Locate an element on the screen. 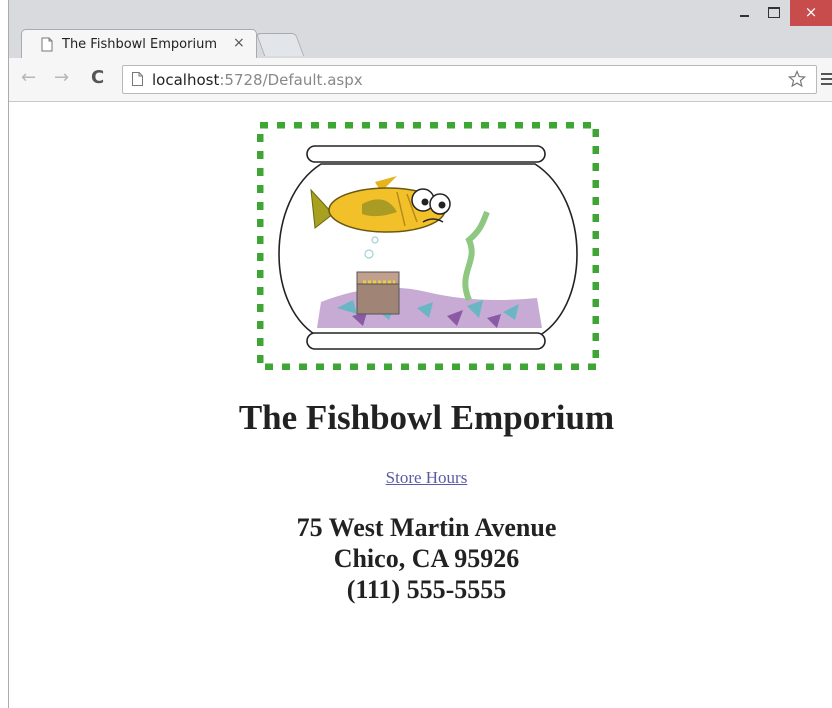 This screenshot has height=708, width=832. tab-title: The Fishbowl Emporium is located at coordinates (139, 44).